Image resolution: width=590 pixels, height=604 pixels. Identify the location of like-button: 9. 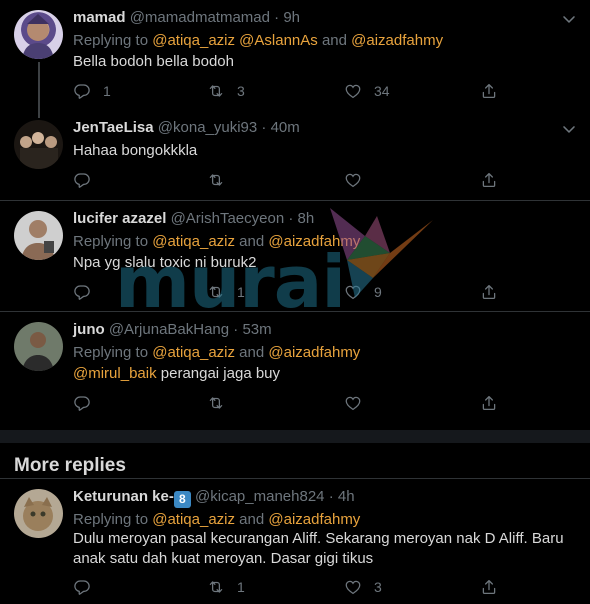
(363, 292).